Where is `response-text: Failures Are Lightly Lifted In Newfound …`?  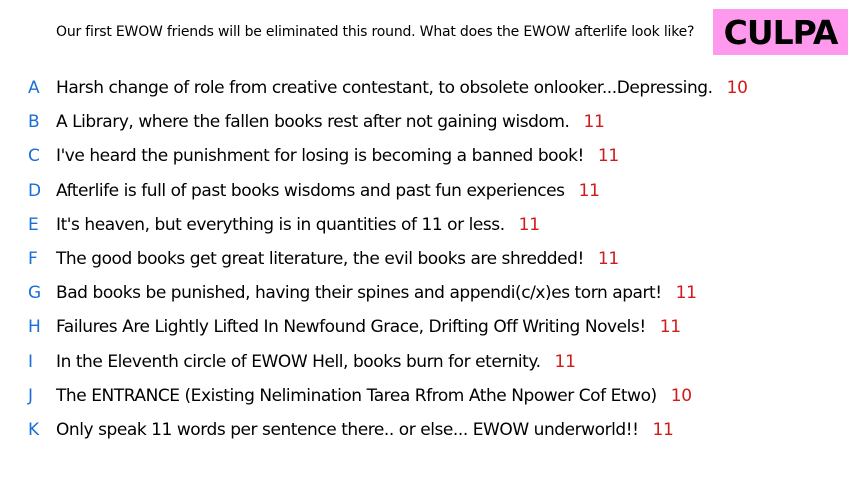
response-text: Failures Are Lightly Lifted In Newfound … is located at coordinates (368, 327).